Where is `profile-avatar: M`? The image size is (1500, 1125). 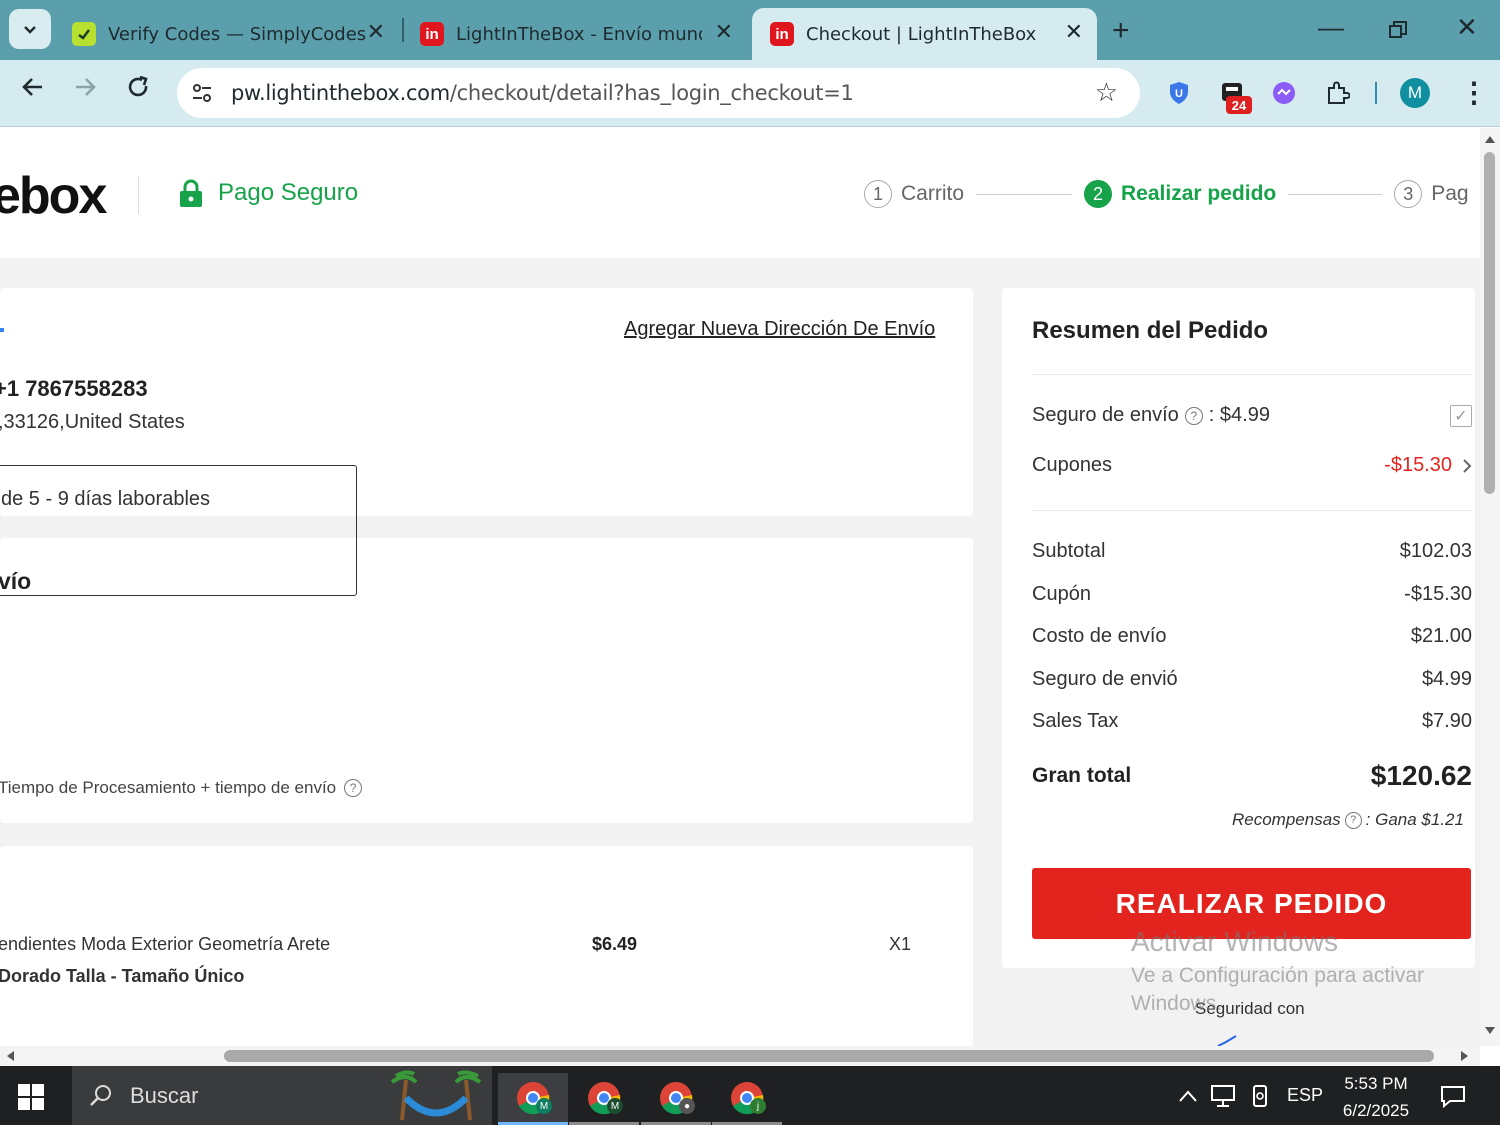
profile-avatar: M is located at coordinates (1415, 93).